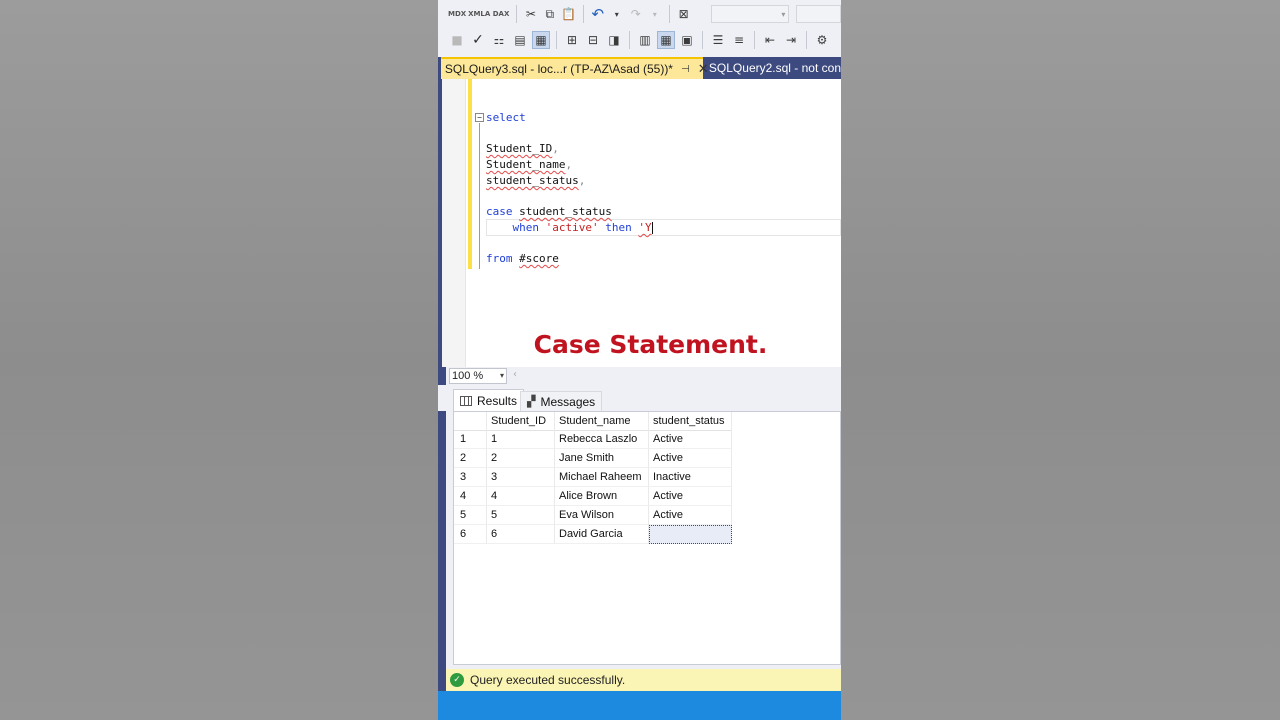 This screenshot has height=720, width=1280. Describe the element at coordinates (531, 14) in the screenshot. I see `cut-icon: ✂` at that location.